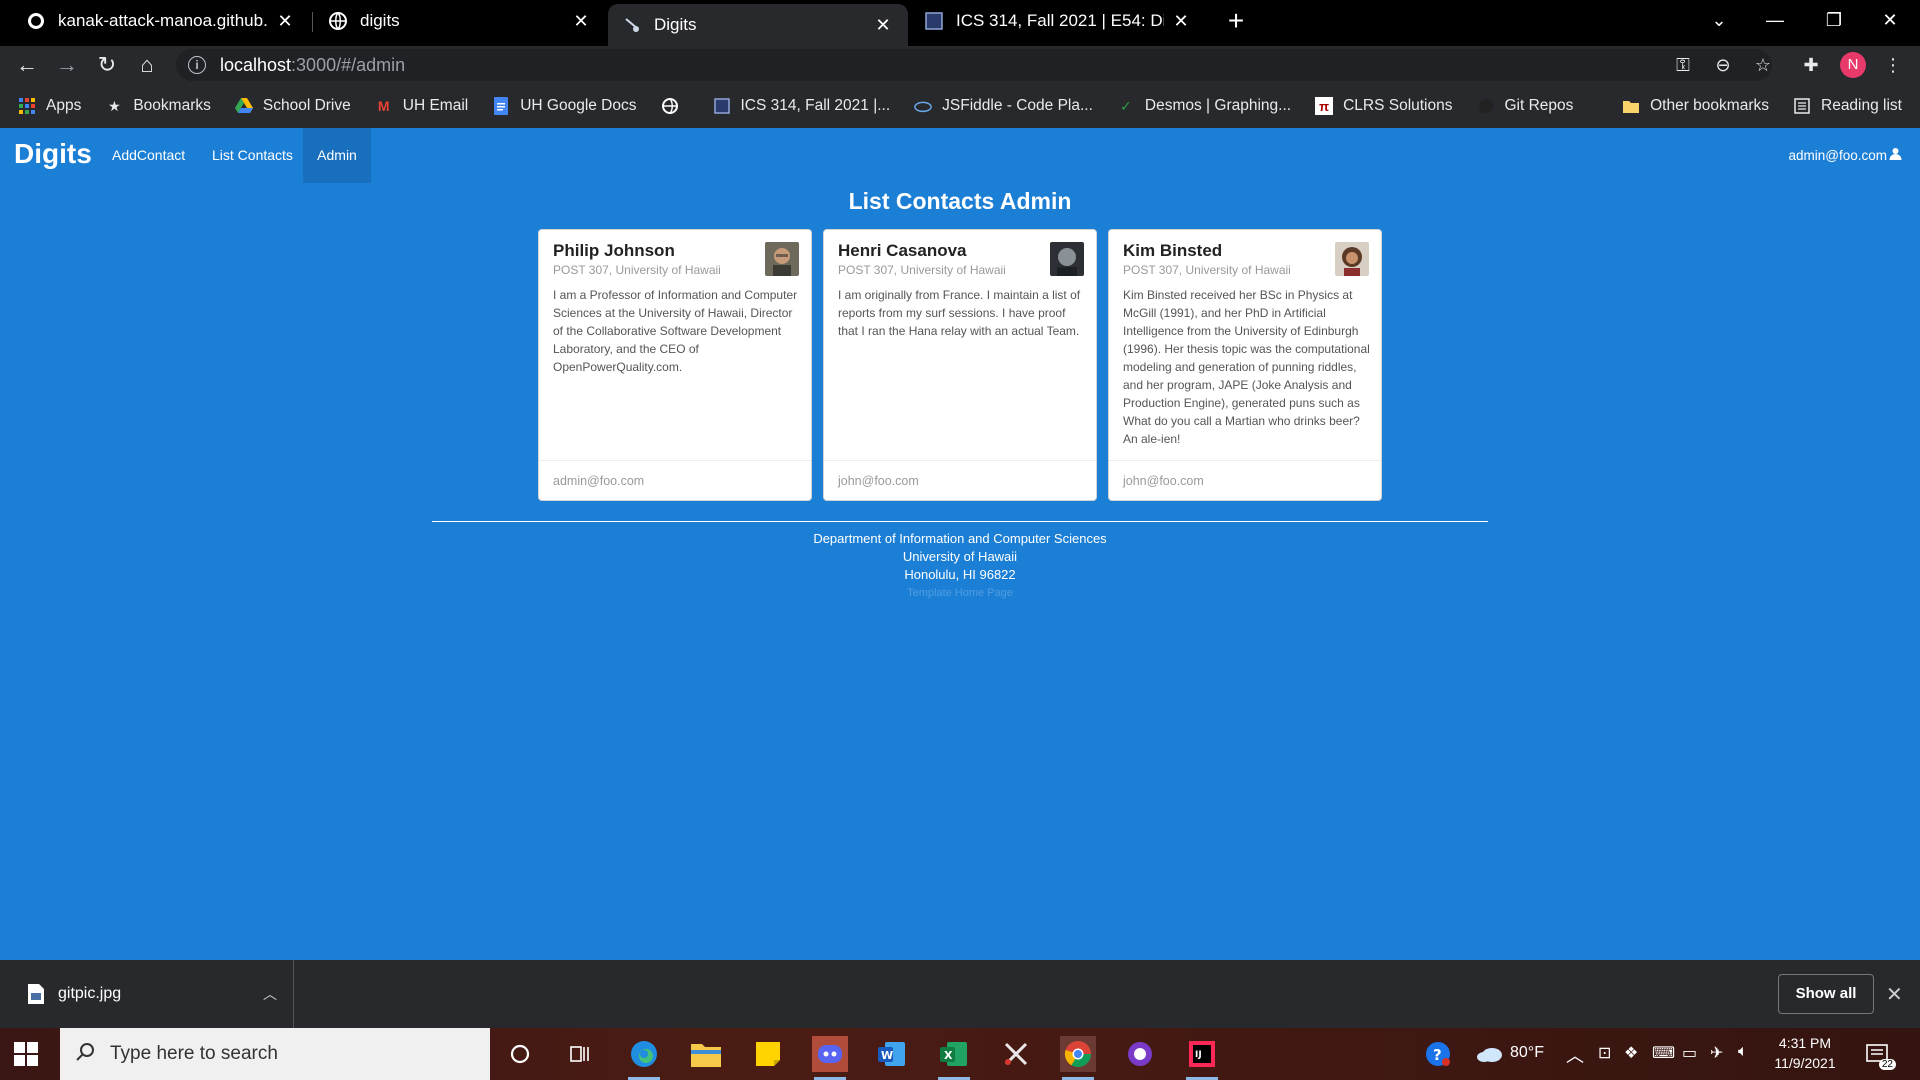 The height and width of the screenshot is (1080, 1920). Describe the element at coordinates (67, 65) in the screenshot. I see `forward-button: →` at that location.